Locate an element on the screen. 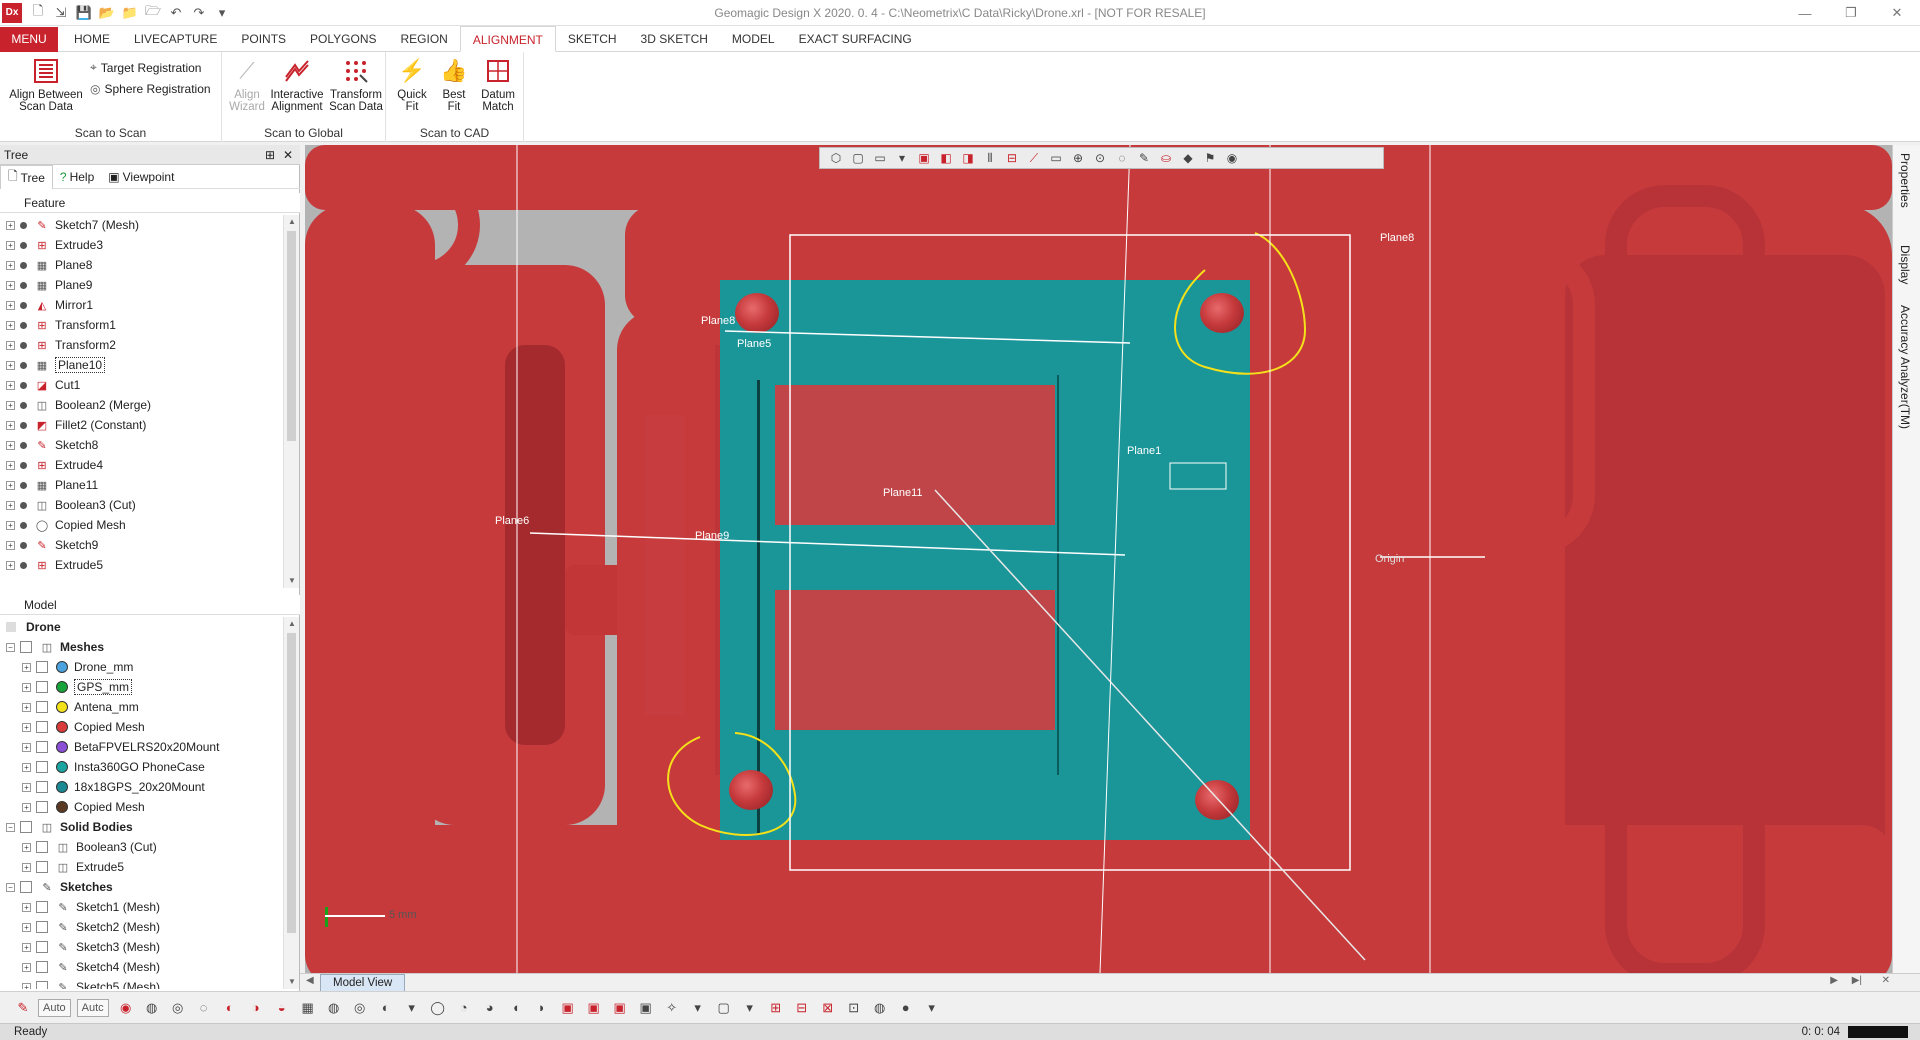 This screenshot has width=1920, height=1040. quick-fit-button: ⚡ Quick Fit is located at coordinates (412, 85).